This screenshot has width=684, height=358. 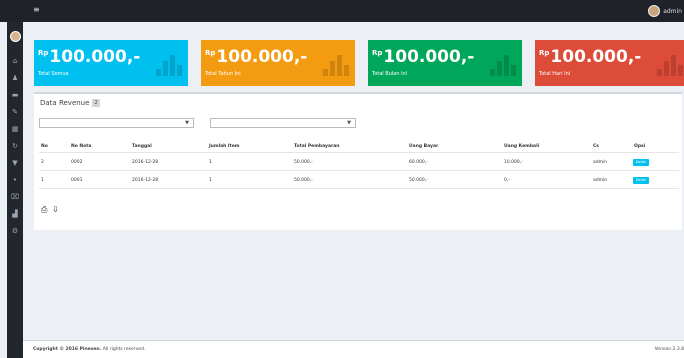 I want to click on row-2-tanggal: 2016-12-28, so click(x=145, y=180).